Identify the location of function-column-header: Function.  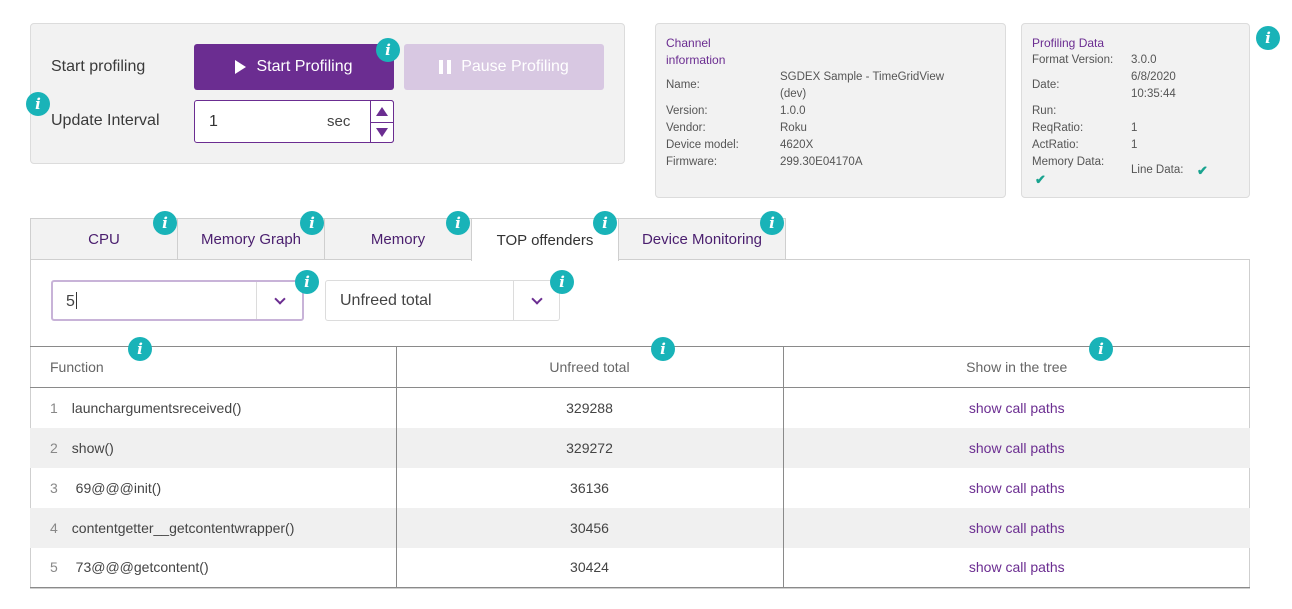
(213, 367).